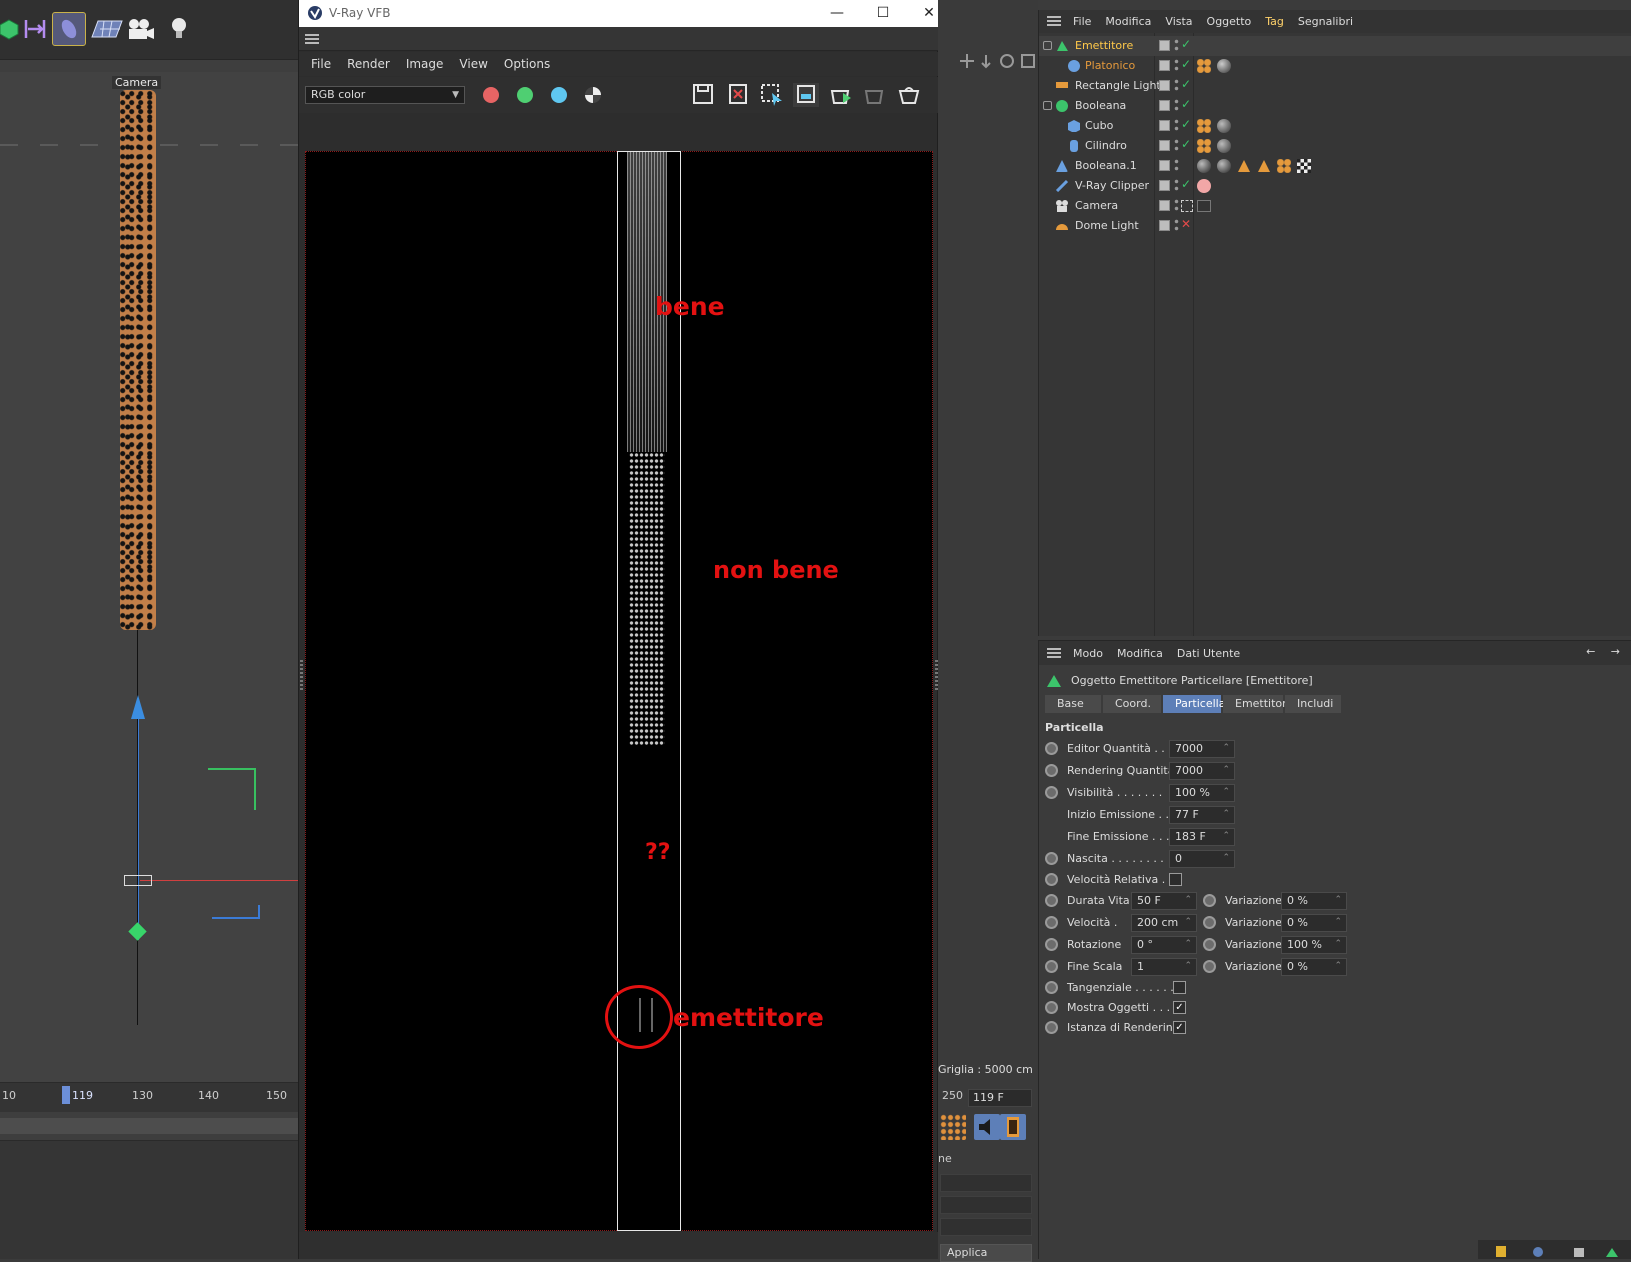 The image size is (1631, 1262). What do you see at coordinates (910, 95) in the screenshot?
I see `render-teapot-icon` at bounding box center [910, 95].